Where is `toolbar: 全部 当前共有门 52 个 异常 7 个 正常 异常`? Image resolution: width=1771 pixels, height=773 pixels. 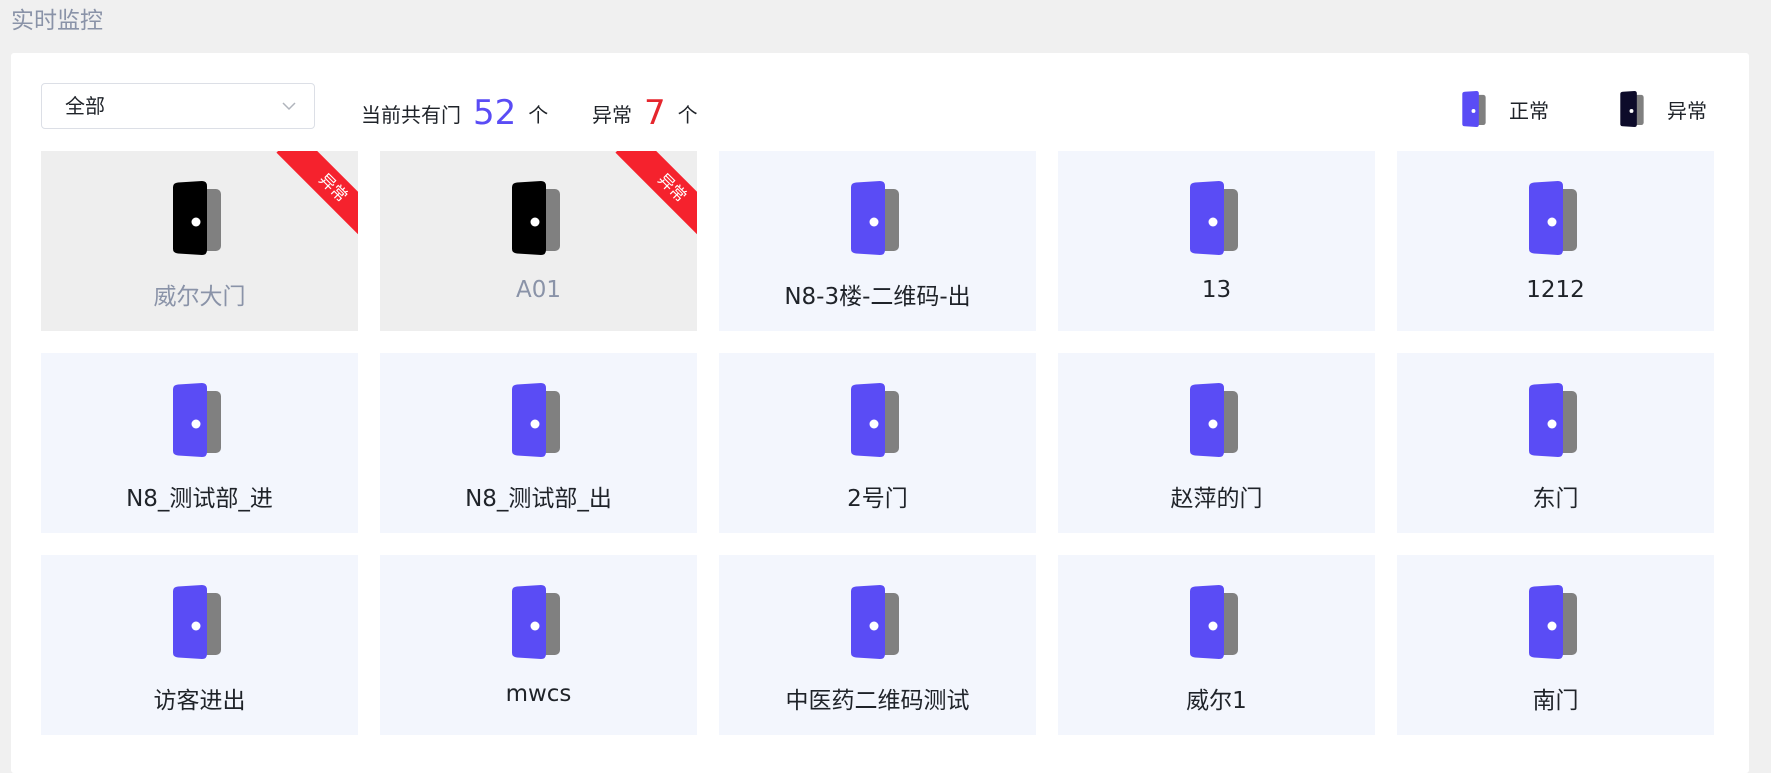
toolbar: 全部 当前共有门 52 个 异常 7 个 正常 异常 is located at coordinates (880, 108).